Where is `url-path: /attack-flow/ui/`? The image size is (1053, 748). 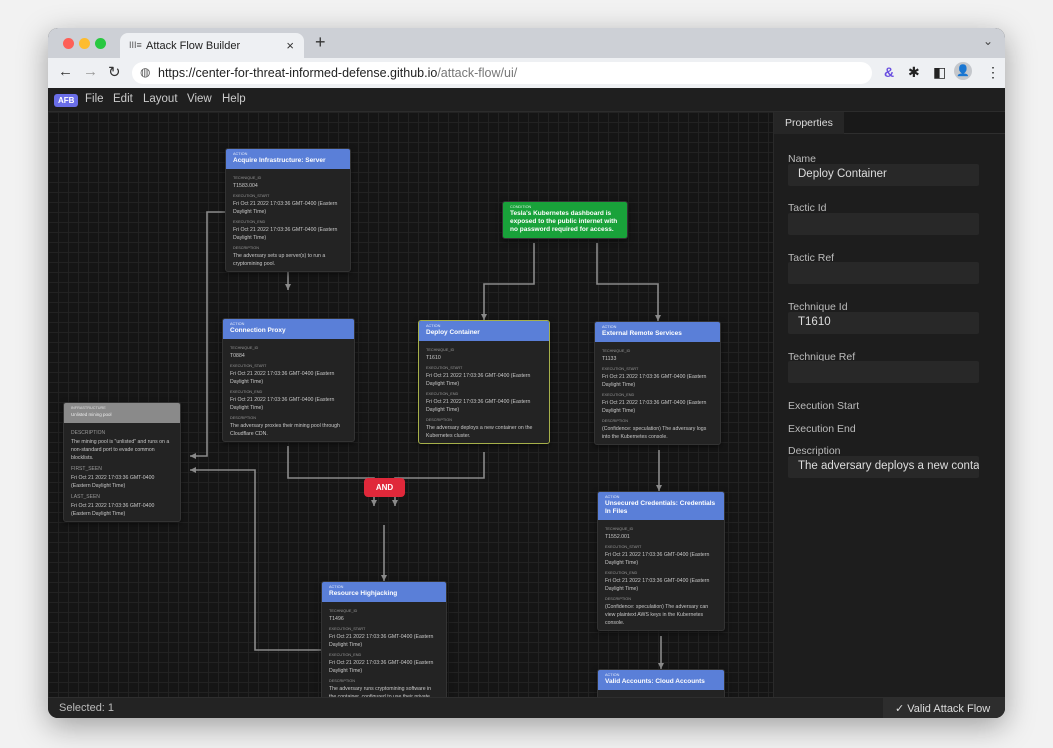 url-path: /attack-flow/ui/ is located at coordinates (477, 73).